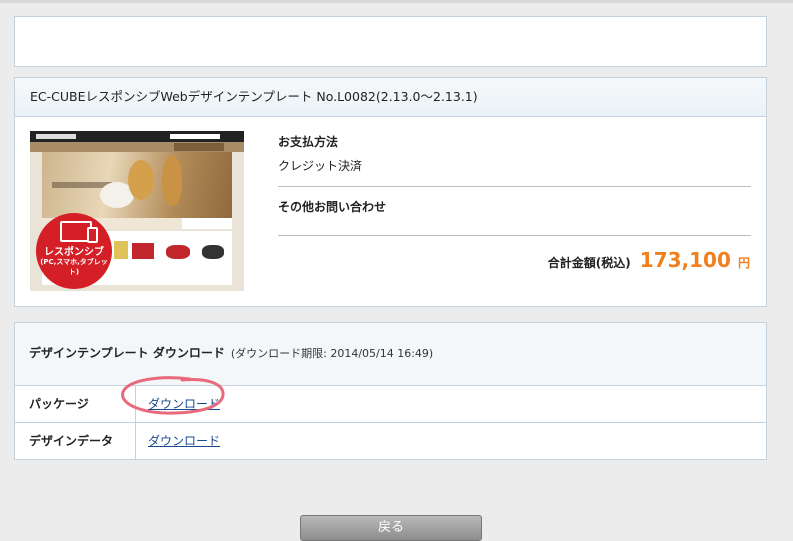  Describe the element at coordinates (396, 1) in the screenshot. I see `top-bar` at that location.